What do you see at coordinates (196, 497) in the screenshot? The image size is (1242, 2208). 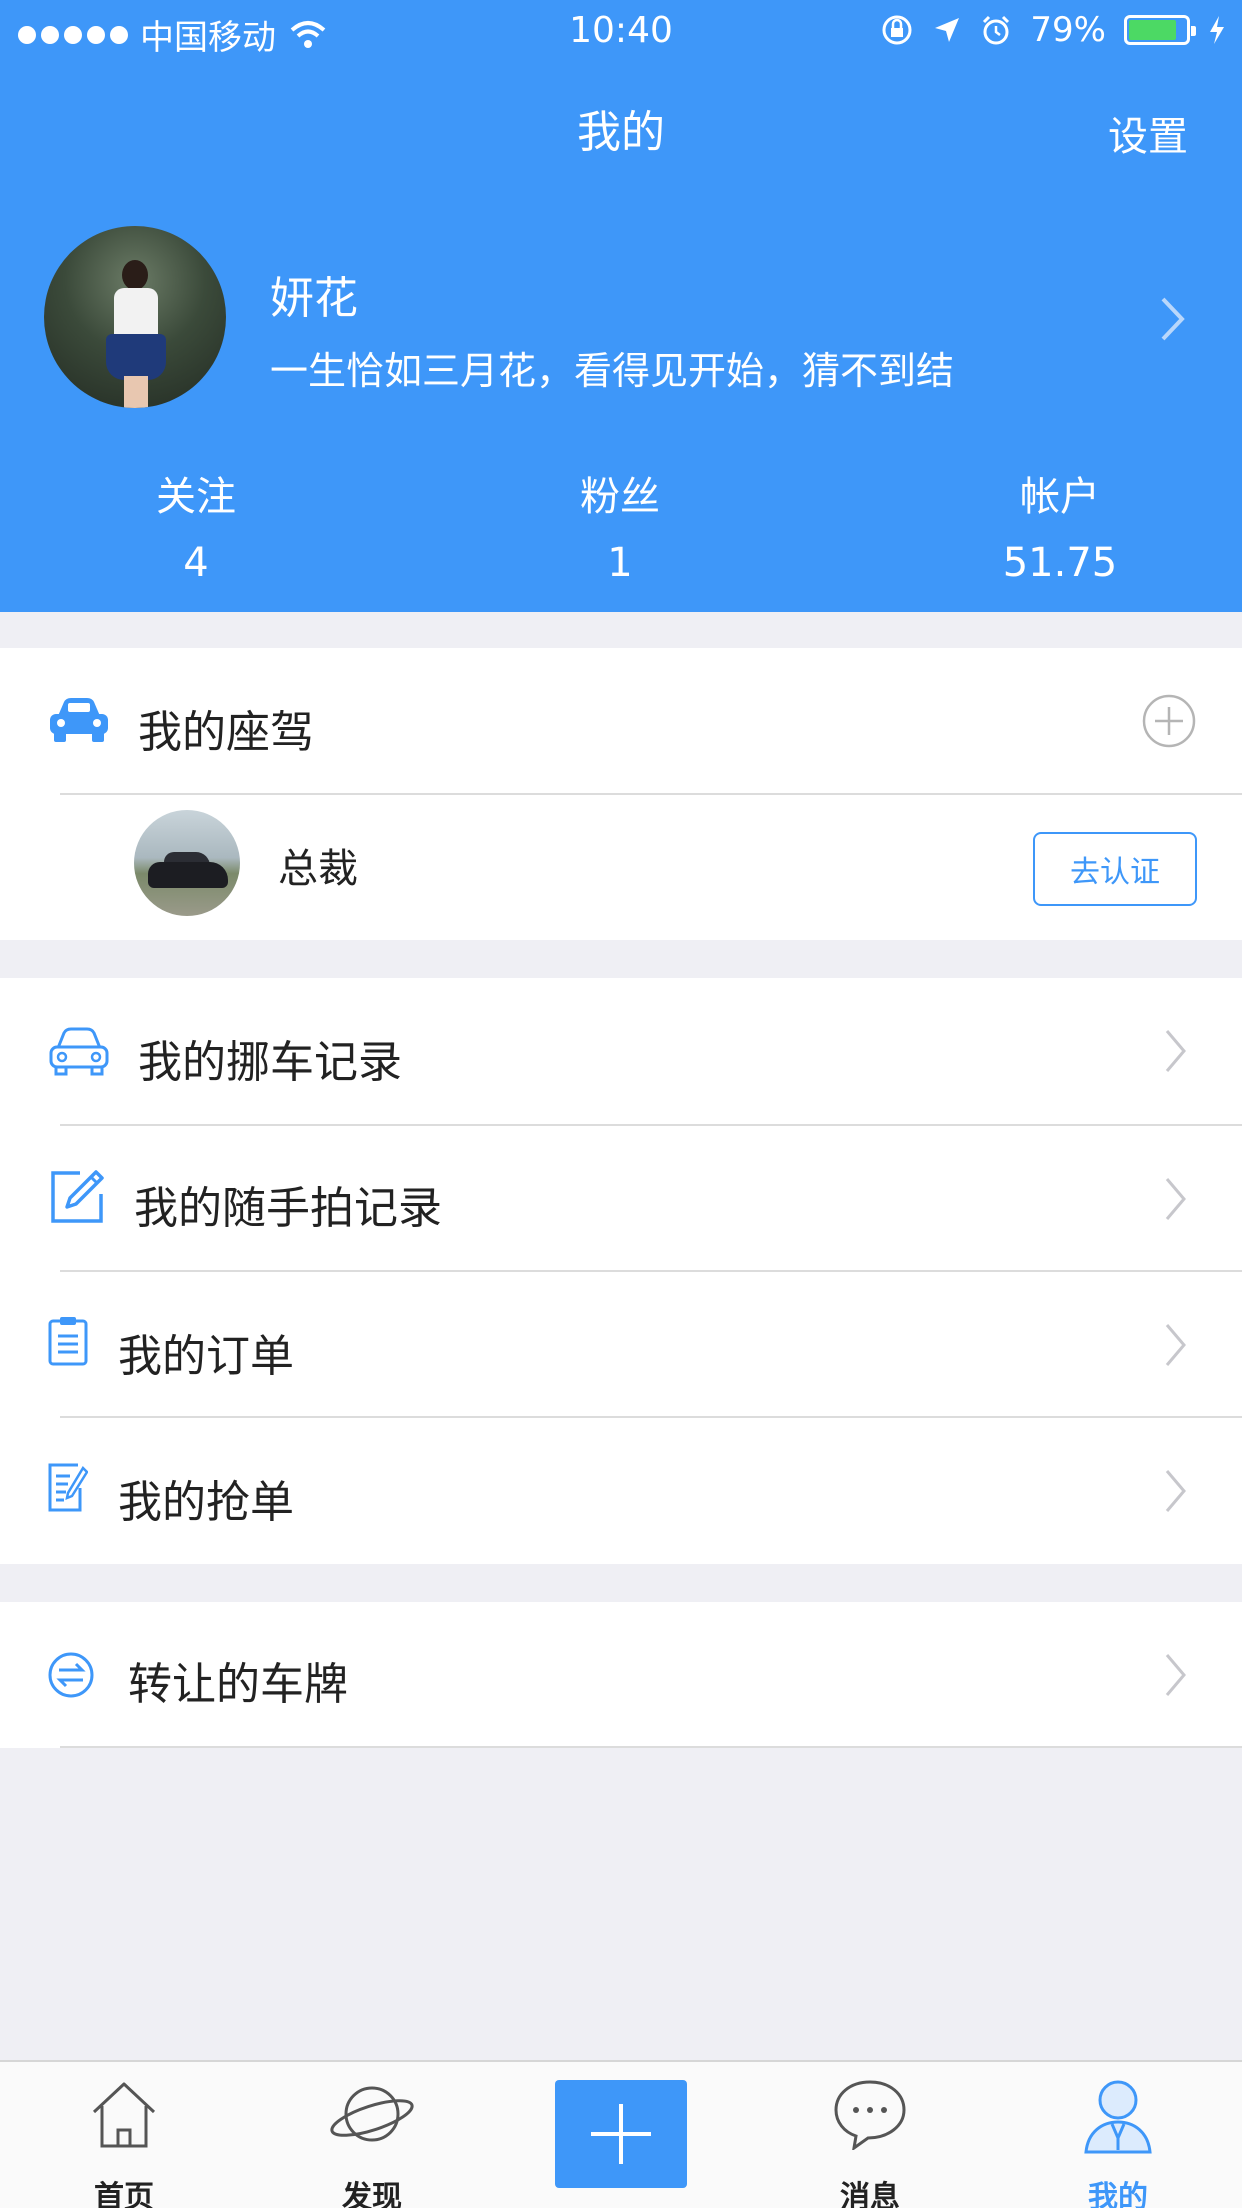 I see `stat-label: 关注` at bounding box center [196, 497].